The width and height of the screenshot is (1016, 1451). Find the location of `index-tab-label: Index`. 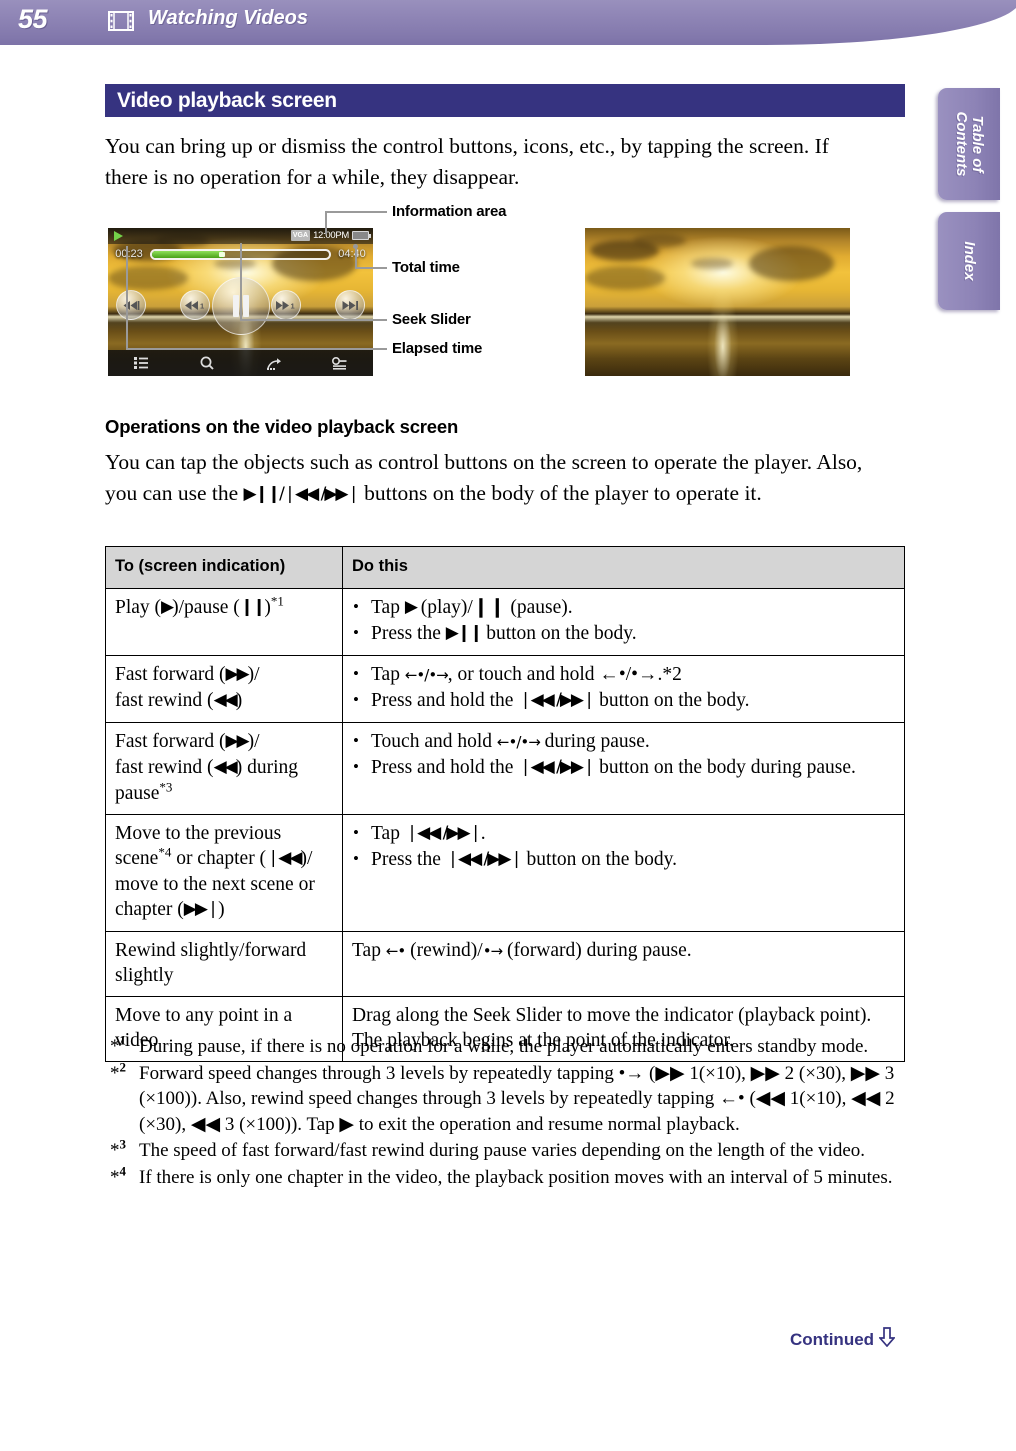

index-tab-label: Index is located at coordinates (969, 261).